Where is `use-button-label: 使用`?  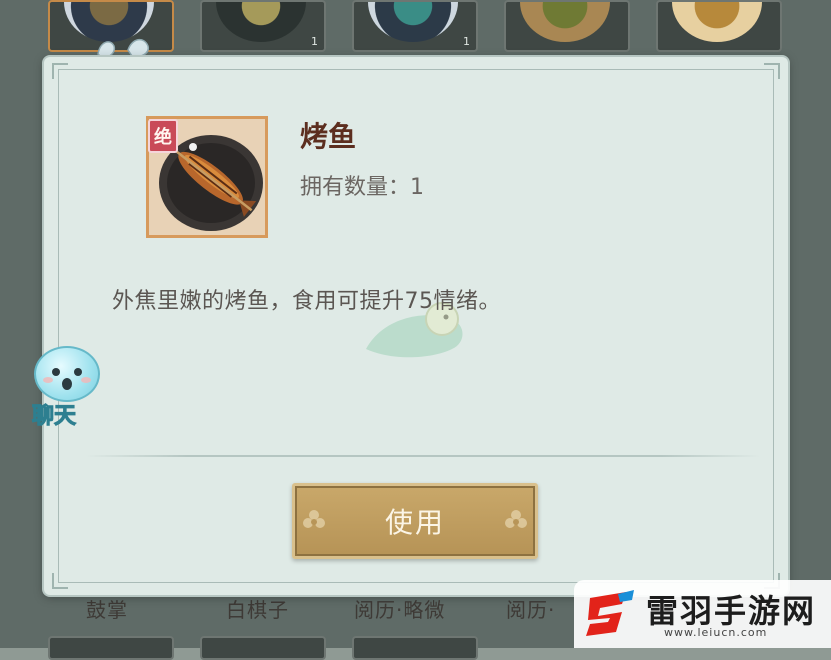 use-button-label: 使用 is located at coordinates (414, 522).